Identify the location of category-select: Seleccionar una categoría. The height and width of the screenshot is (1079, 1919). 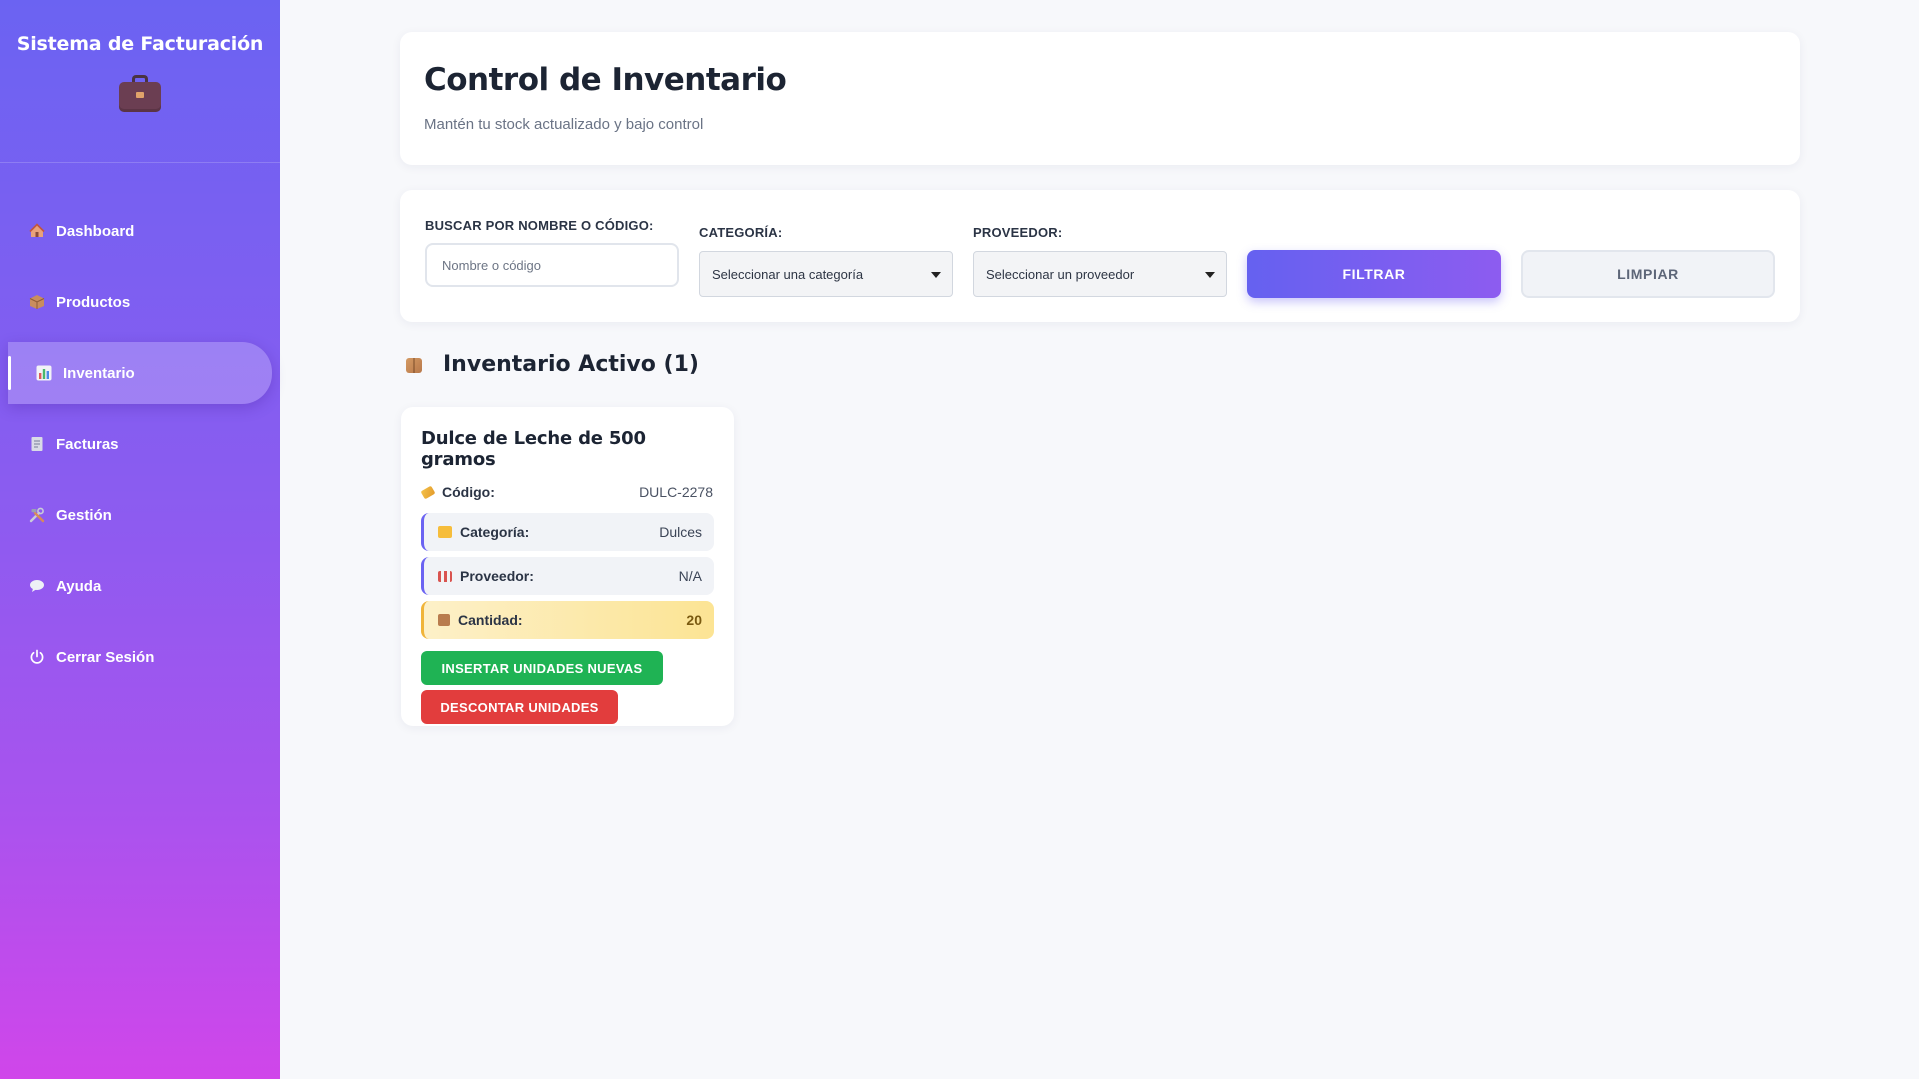
(826, 274).